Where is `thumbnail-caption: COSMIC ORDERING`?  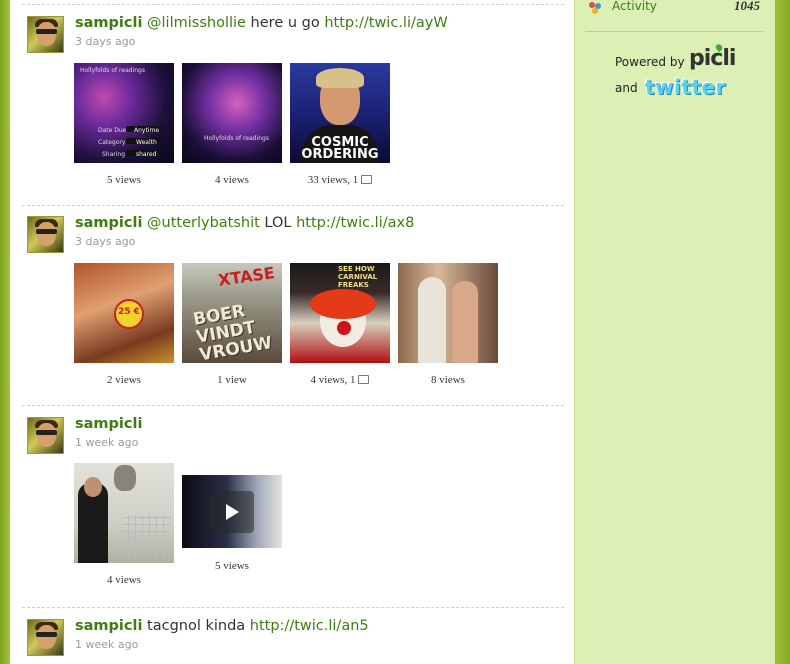 thumbnail-caption: COSMIC ORDERING is located at coordinates (340, 148).